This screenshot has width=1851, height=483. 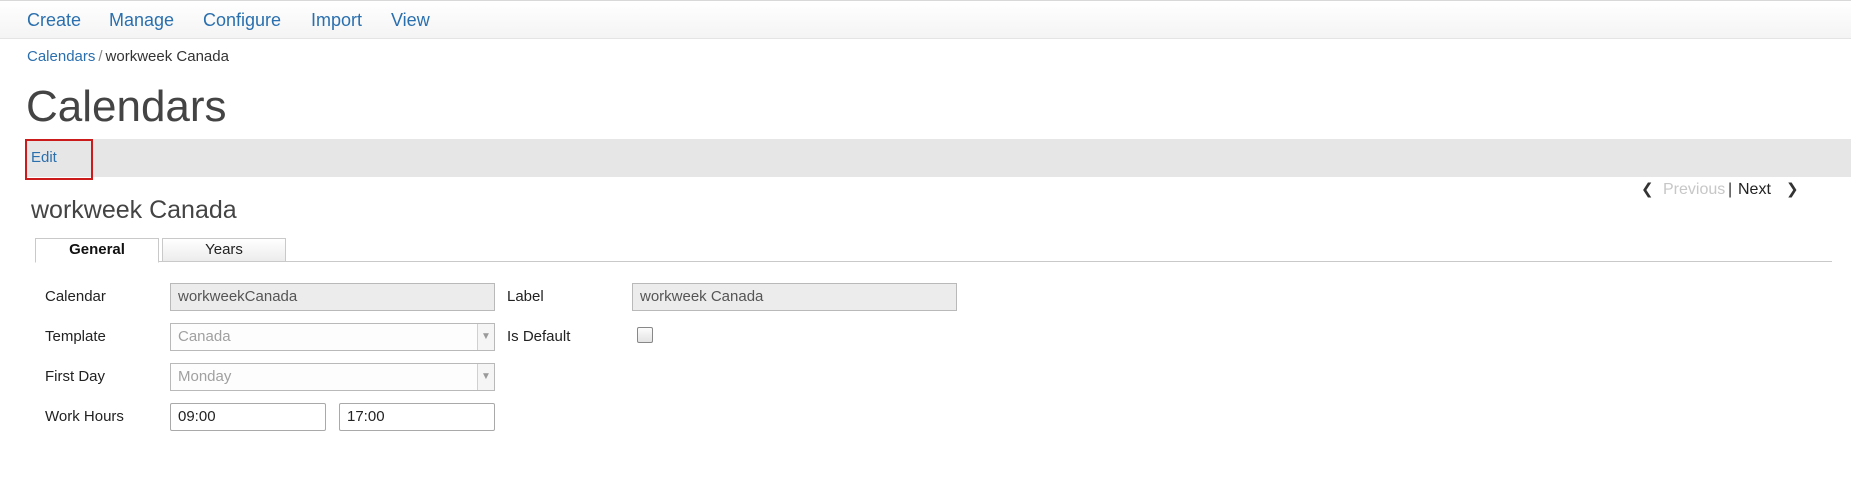 What do you see at coordinates (1754, 190) in the screenshot?
I see `next-link: Next` at bounding box center [1754, 190].